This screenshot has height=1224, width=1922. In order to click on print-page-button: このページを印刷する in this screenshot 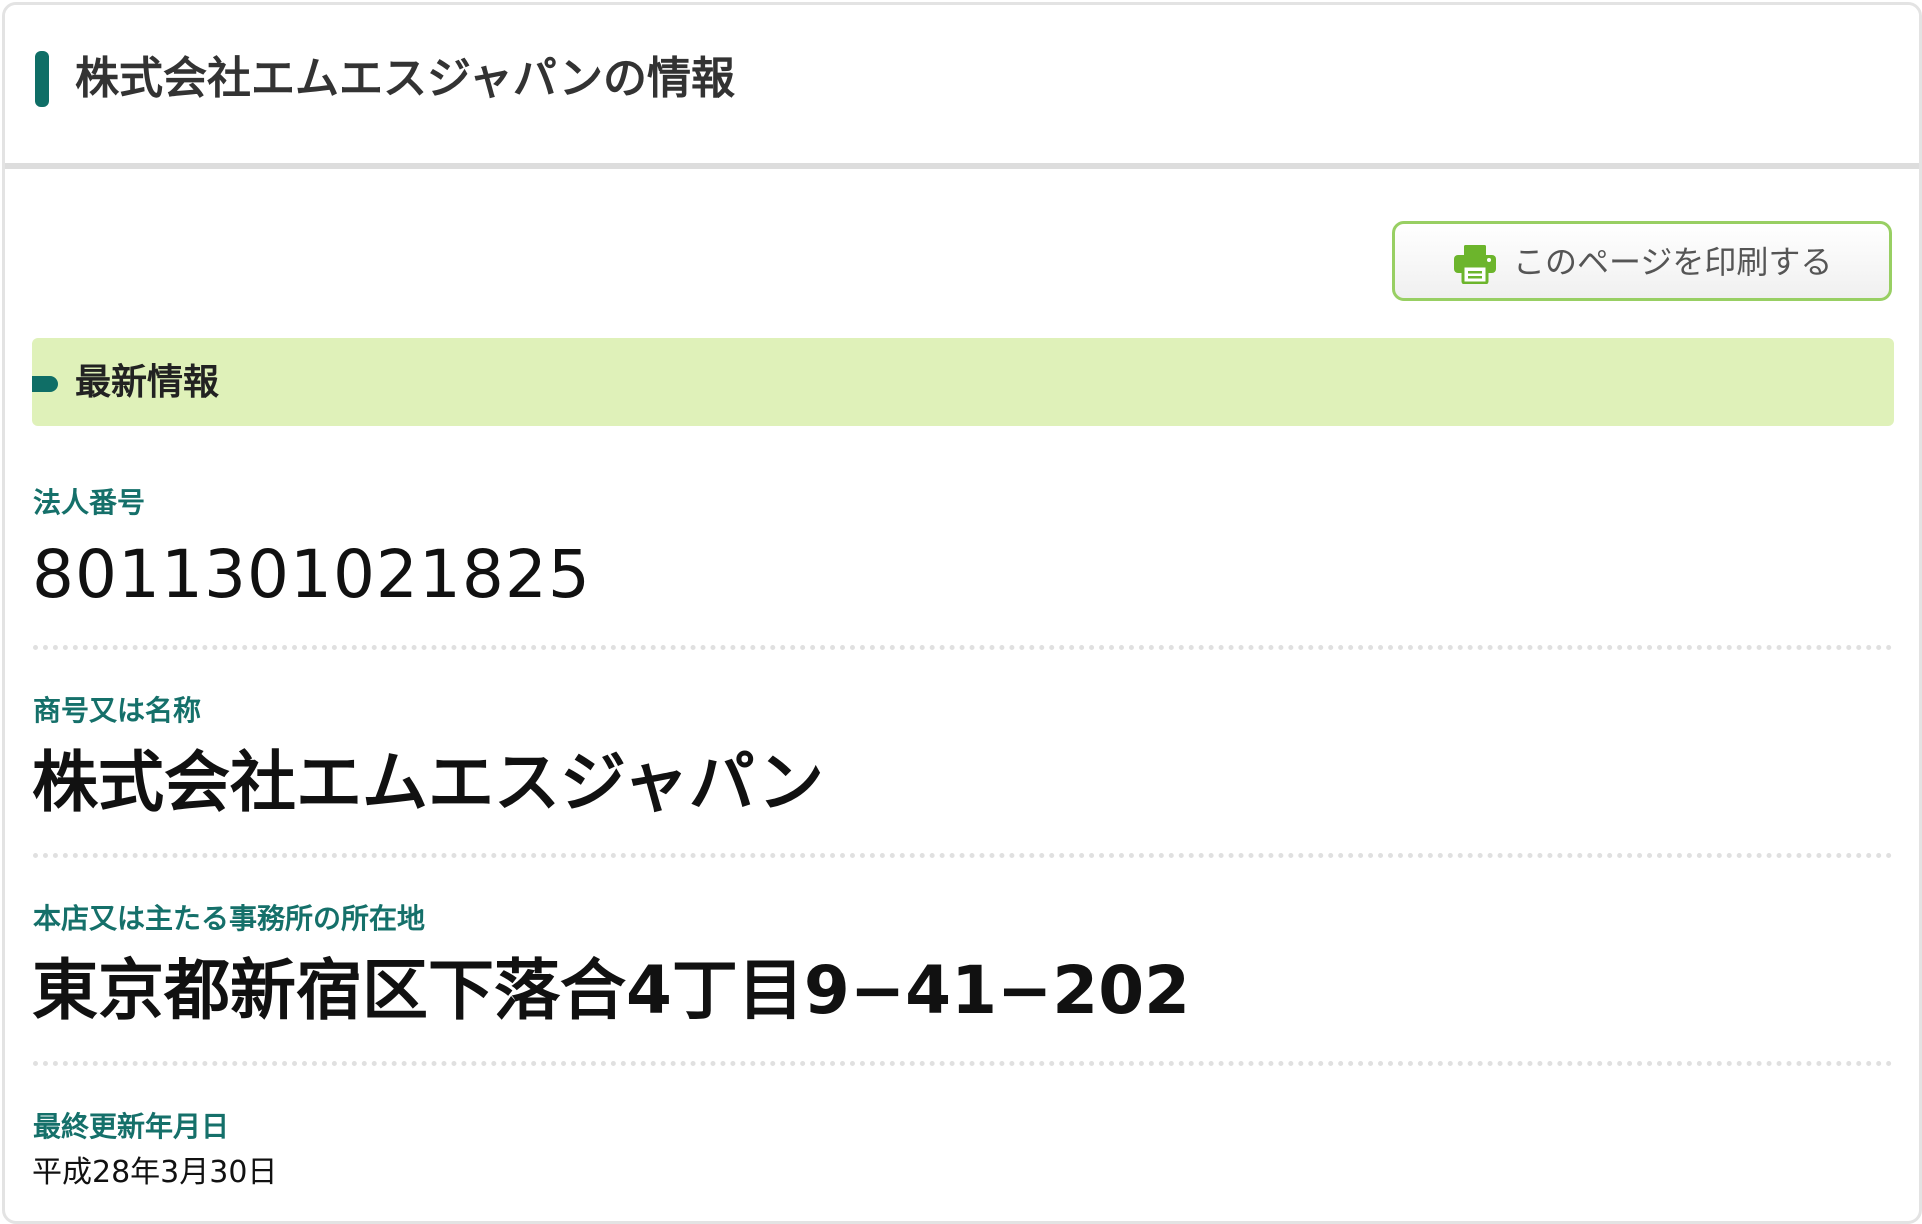, I will do `click(1642, 261)`.